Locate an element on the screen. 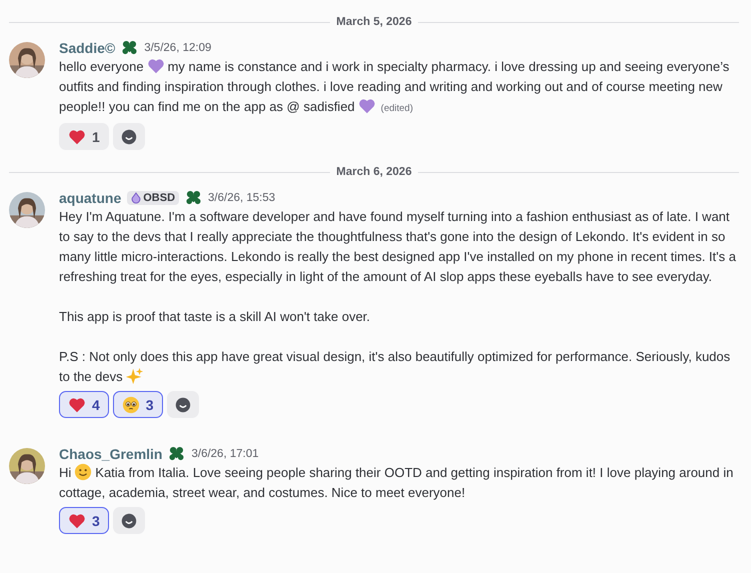 The image size is (751, 573). message-text: P.S : Not only does this app have great visual design, it's also beautifully optimized for performance. Seriously, kudos to the devs is located at coordinates (395, 367).